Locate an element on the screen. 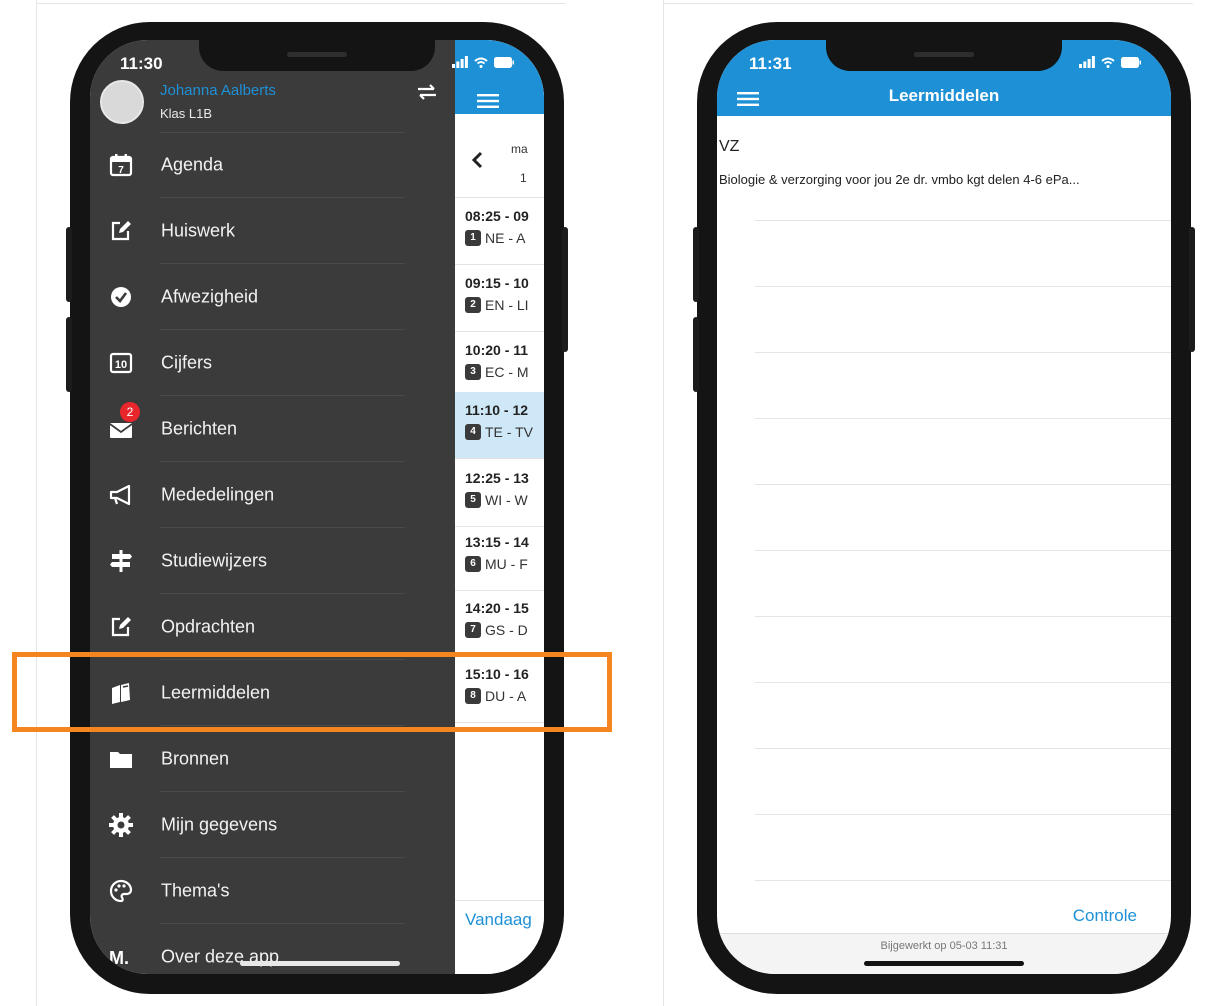 The image size is (1227, 1006). magister-logo-icon: M. is located at coordinates (121, 957).